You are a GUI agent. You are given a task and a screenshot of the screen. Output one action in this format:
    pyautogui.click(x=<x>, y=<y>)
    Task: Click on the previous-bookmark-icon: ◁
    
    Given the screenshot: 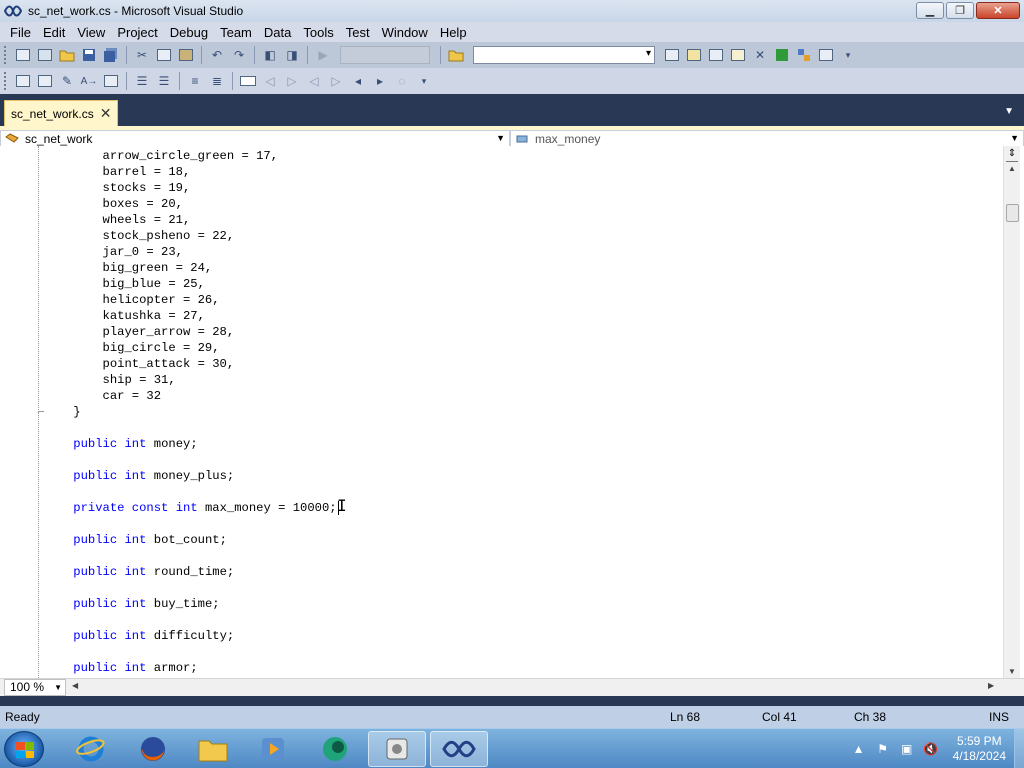 What is the action you would take?
    pyautogui.click(x=270, y=81)
    